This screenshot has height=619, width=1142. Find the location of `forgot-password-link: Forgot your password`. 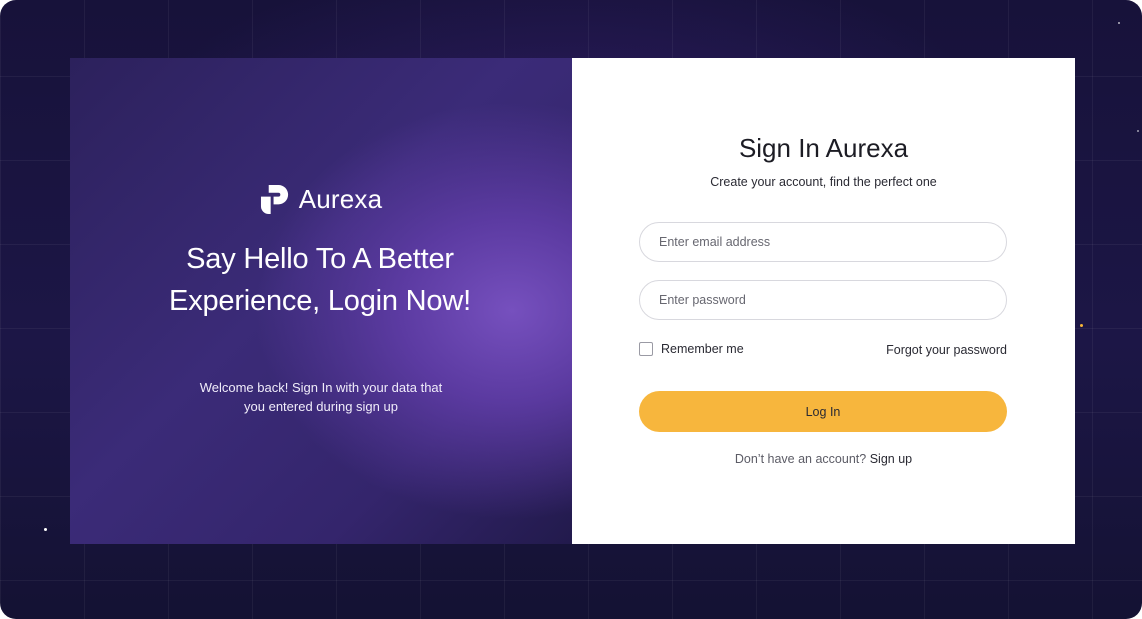

forgot-password-link: Forgot your password is located at coordinates (946, 350).